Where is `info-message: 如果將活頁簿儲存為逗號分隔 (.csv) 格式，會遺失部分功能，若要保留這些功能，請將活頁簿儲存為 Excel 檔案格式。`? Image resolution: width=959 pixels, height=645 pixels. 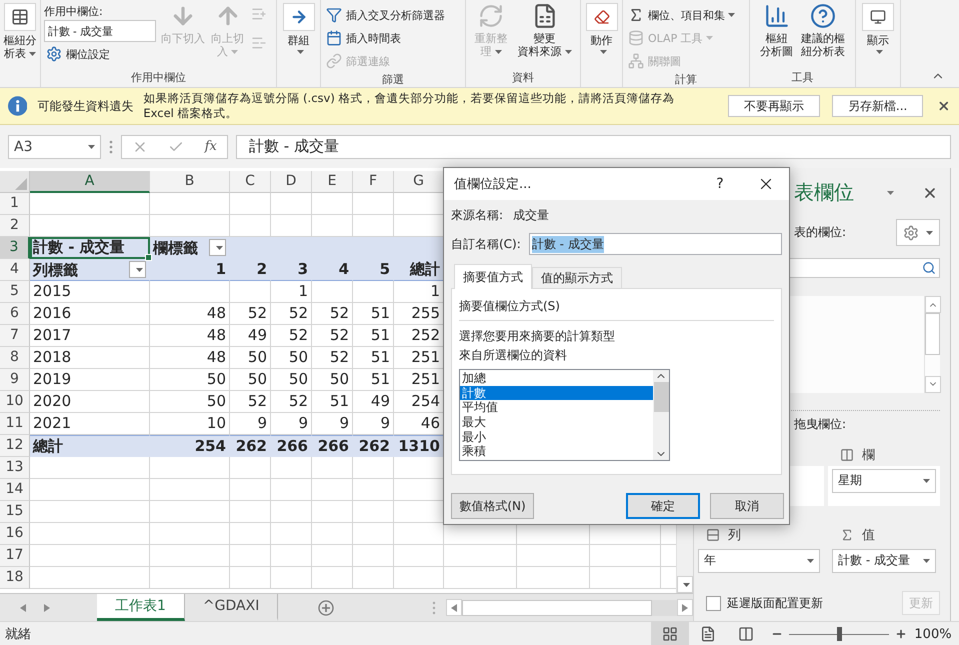 info-message: 如果將活頁簿儲存為逗號分隔 (.csv) 格式，會遺失部分功能，若要保留這些功能，請將活頁簿儲存為 Excel 檔案格式。 is located at coordinates (409, 106).